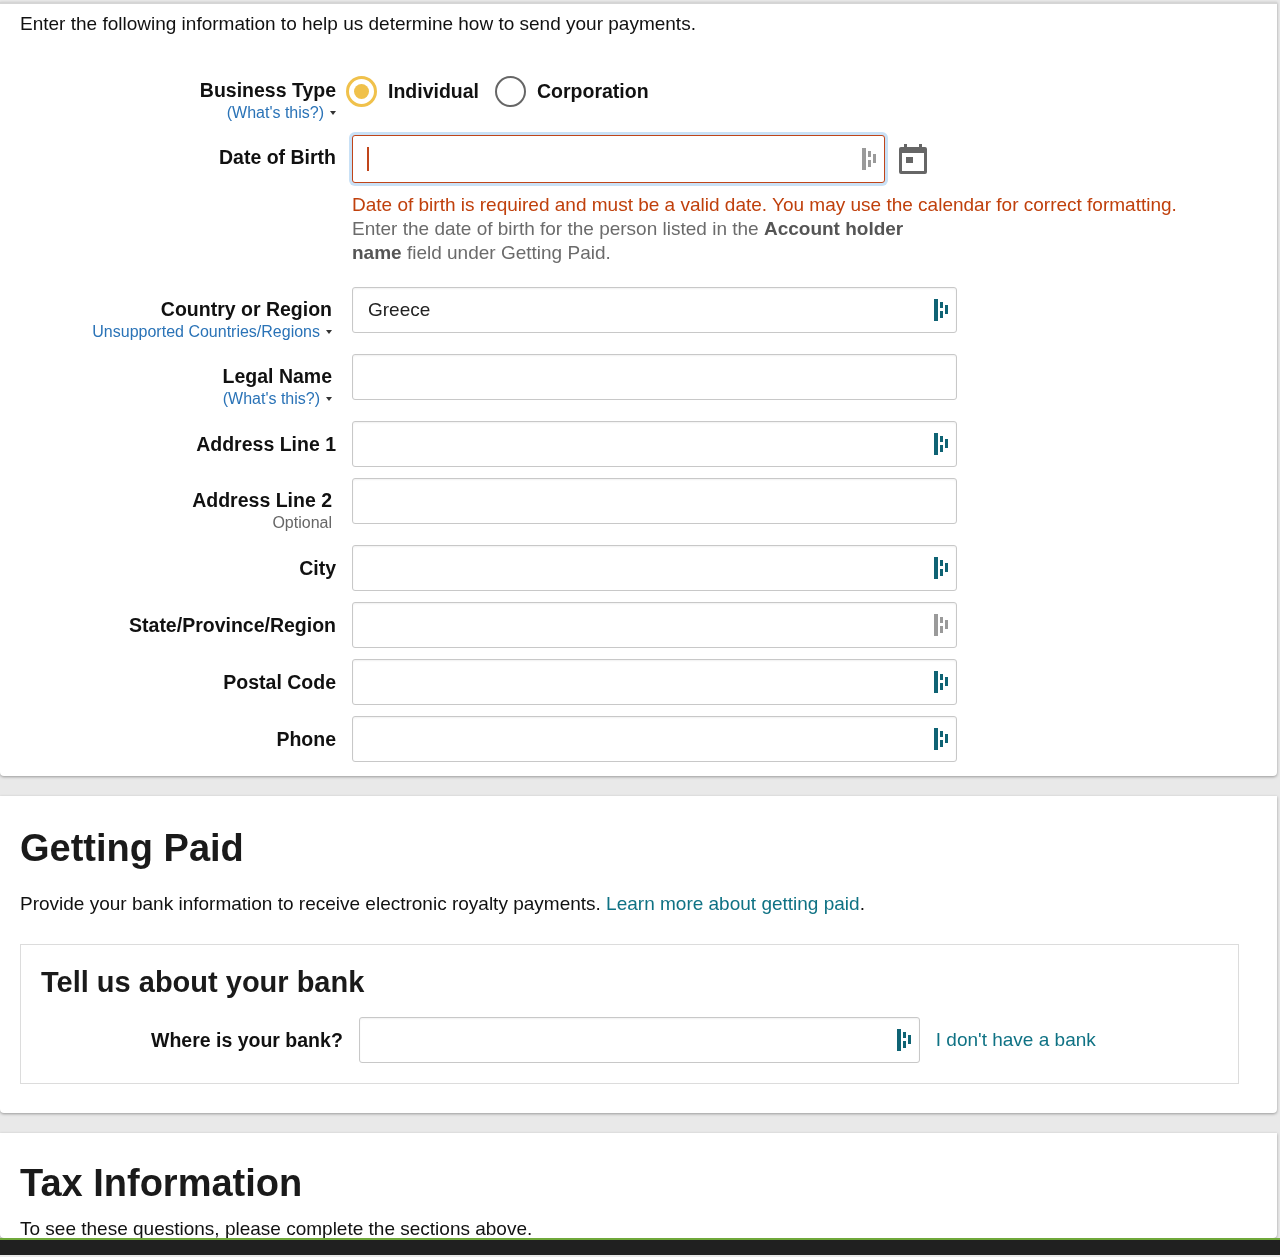 Image resolution: width=1280 pixels, height=1257 pixels. Describe the element at coordinates (913, 159) in the screenshot. I see `calendar-icon` at that location.